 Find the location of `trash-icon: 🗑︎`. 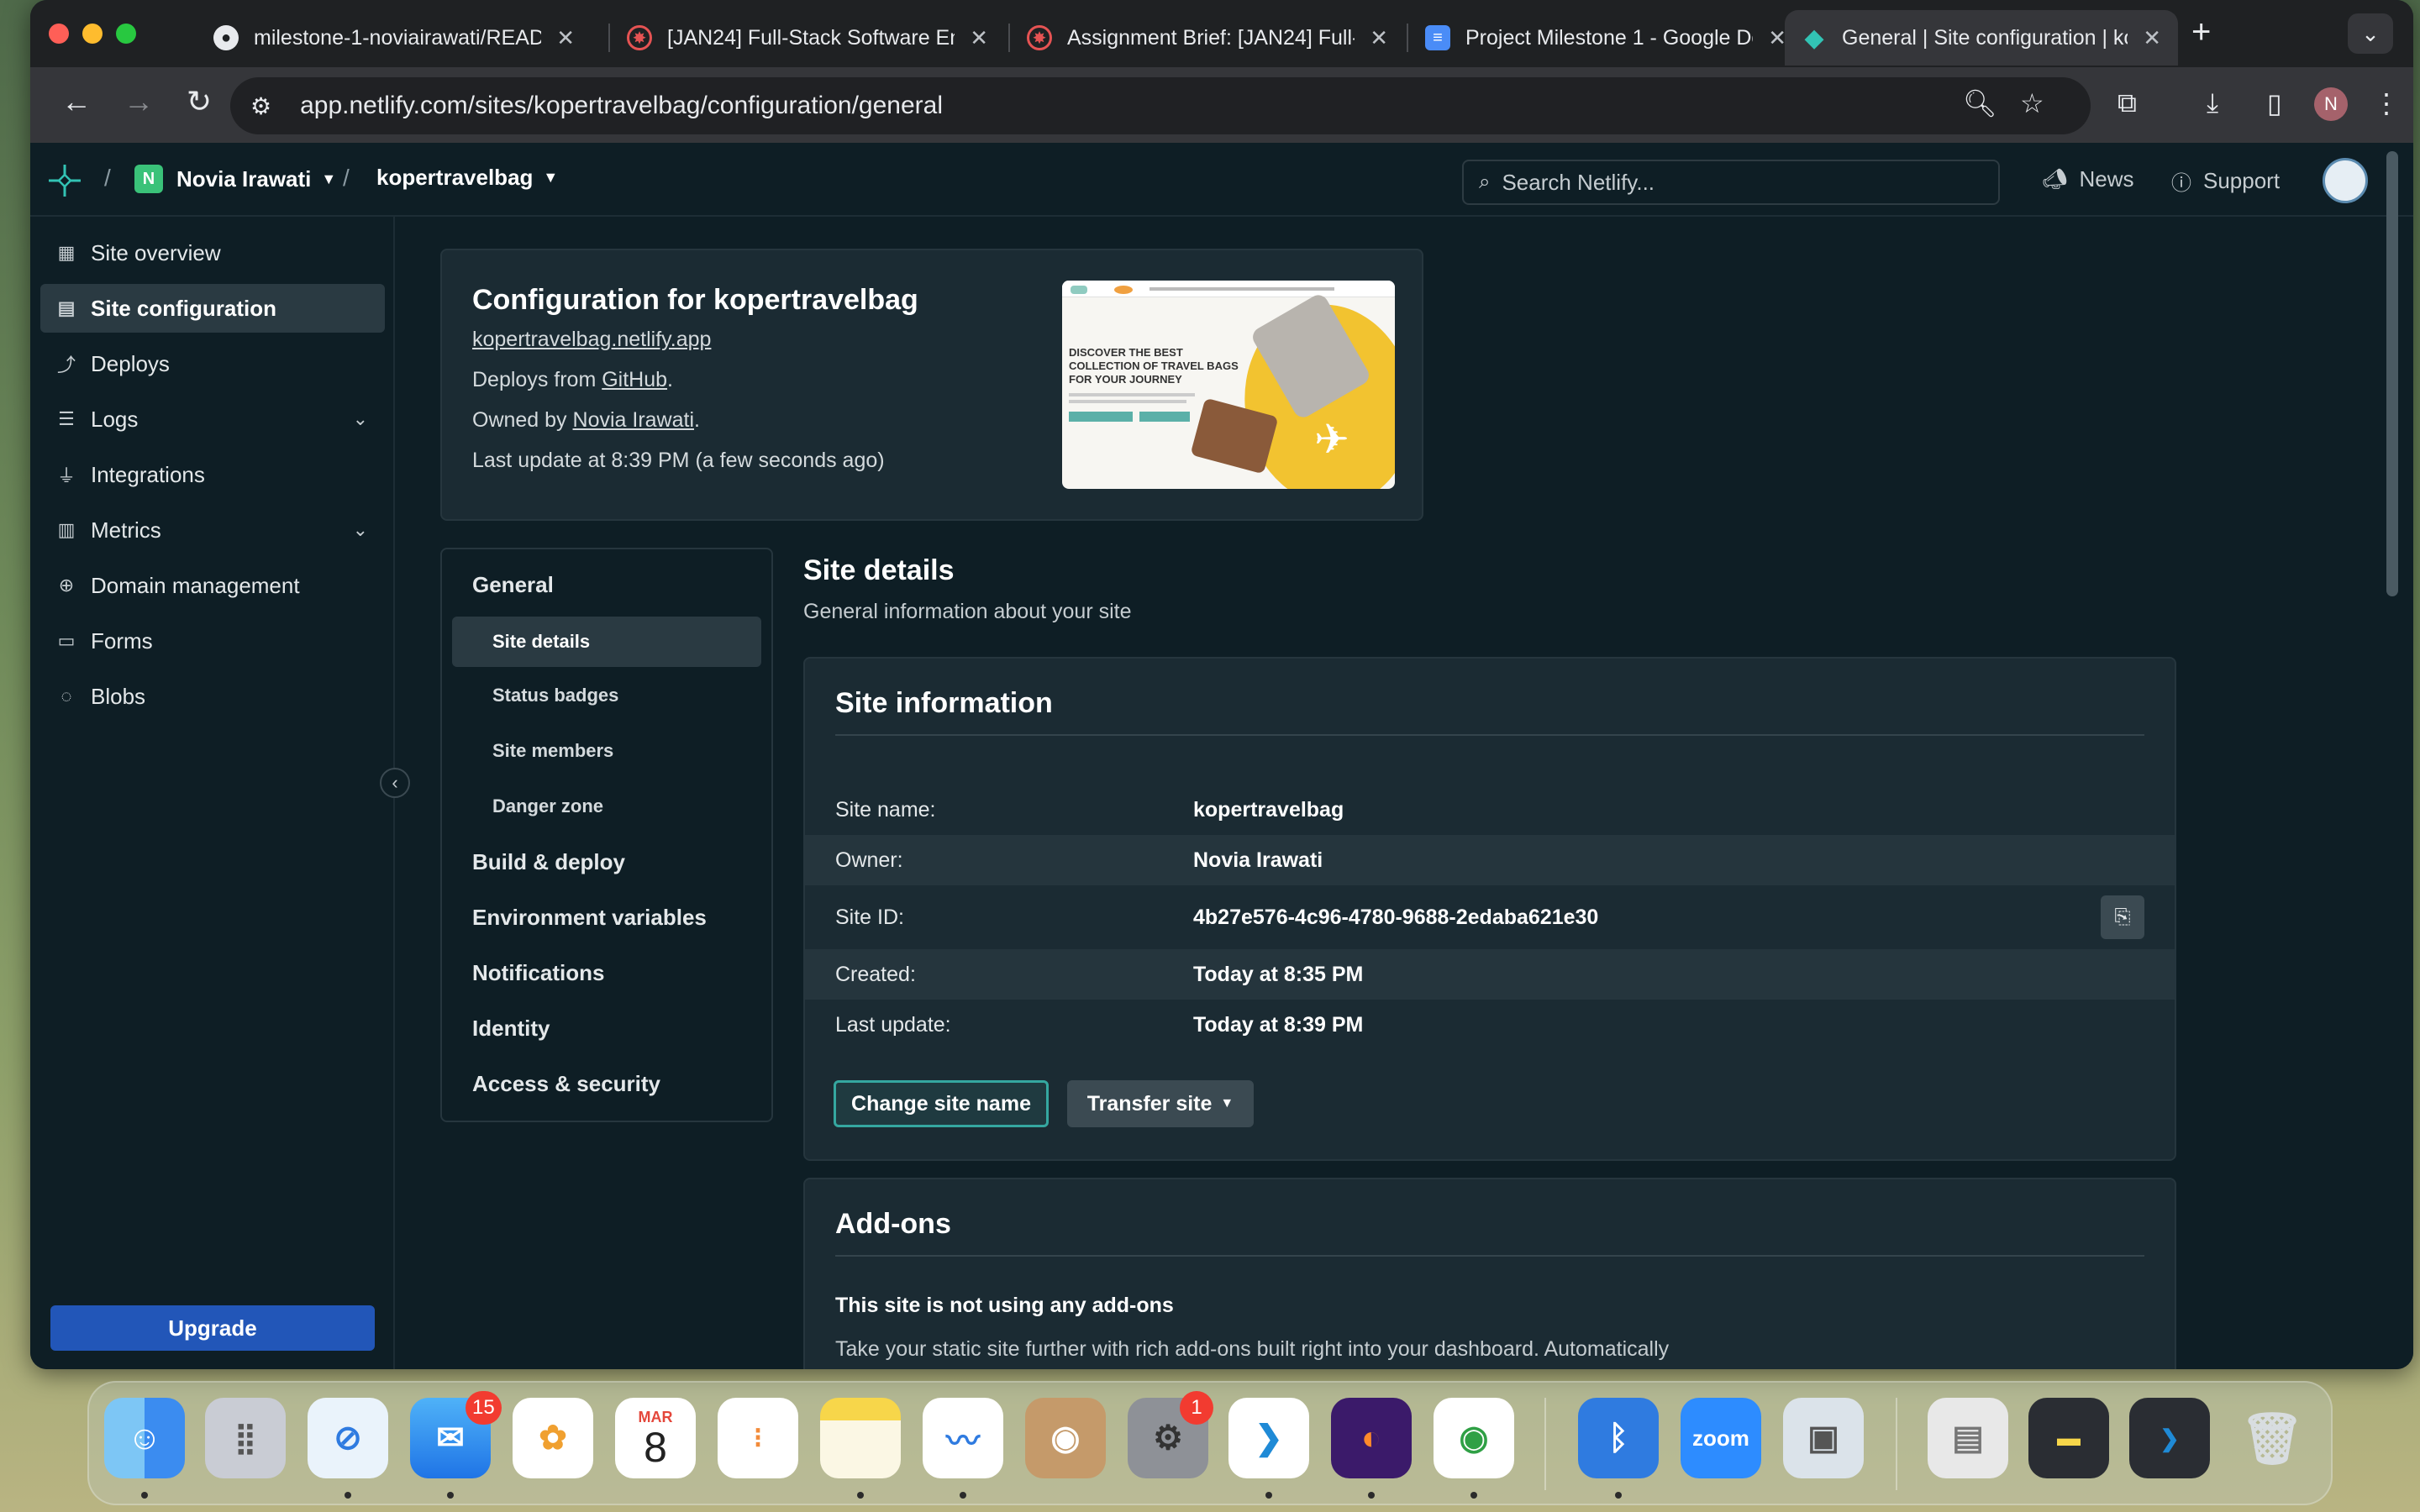

trash-icon: 🗑︎ is located at coordinates (2272, 1438).